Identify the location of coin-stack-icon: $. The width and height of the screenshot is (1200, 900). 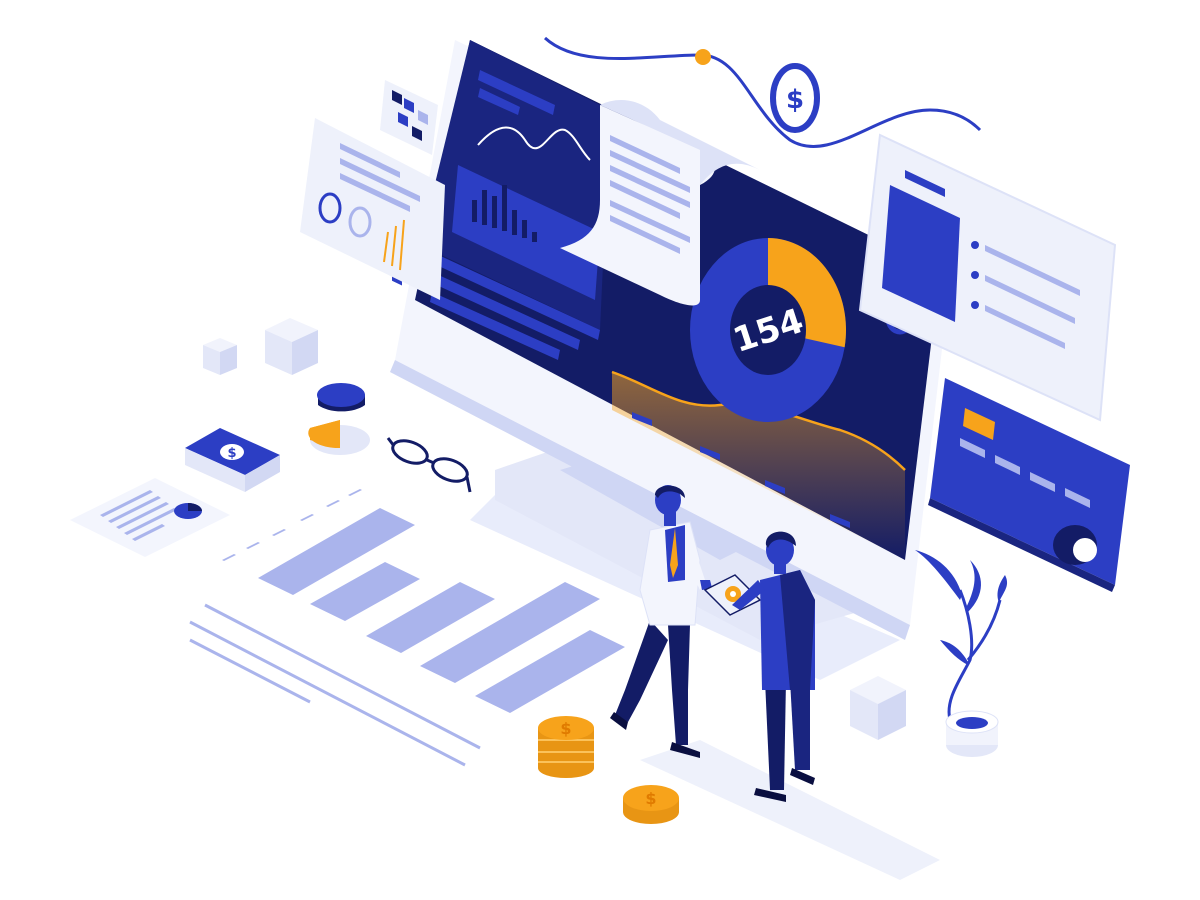
(566, 747).